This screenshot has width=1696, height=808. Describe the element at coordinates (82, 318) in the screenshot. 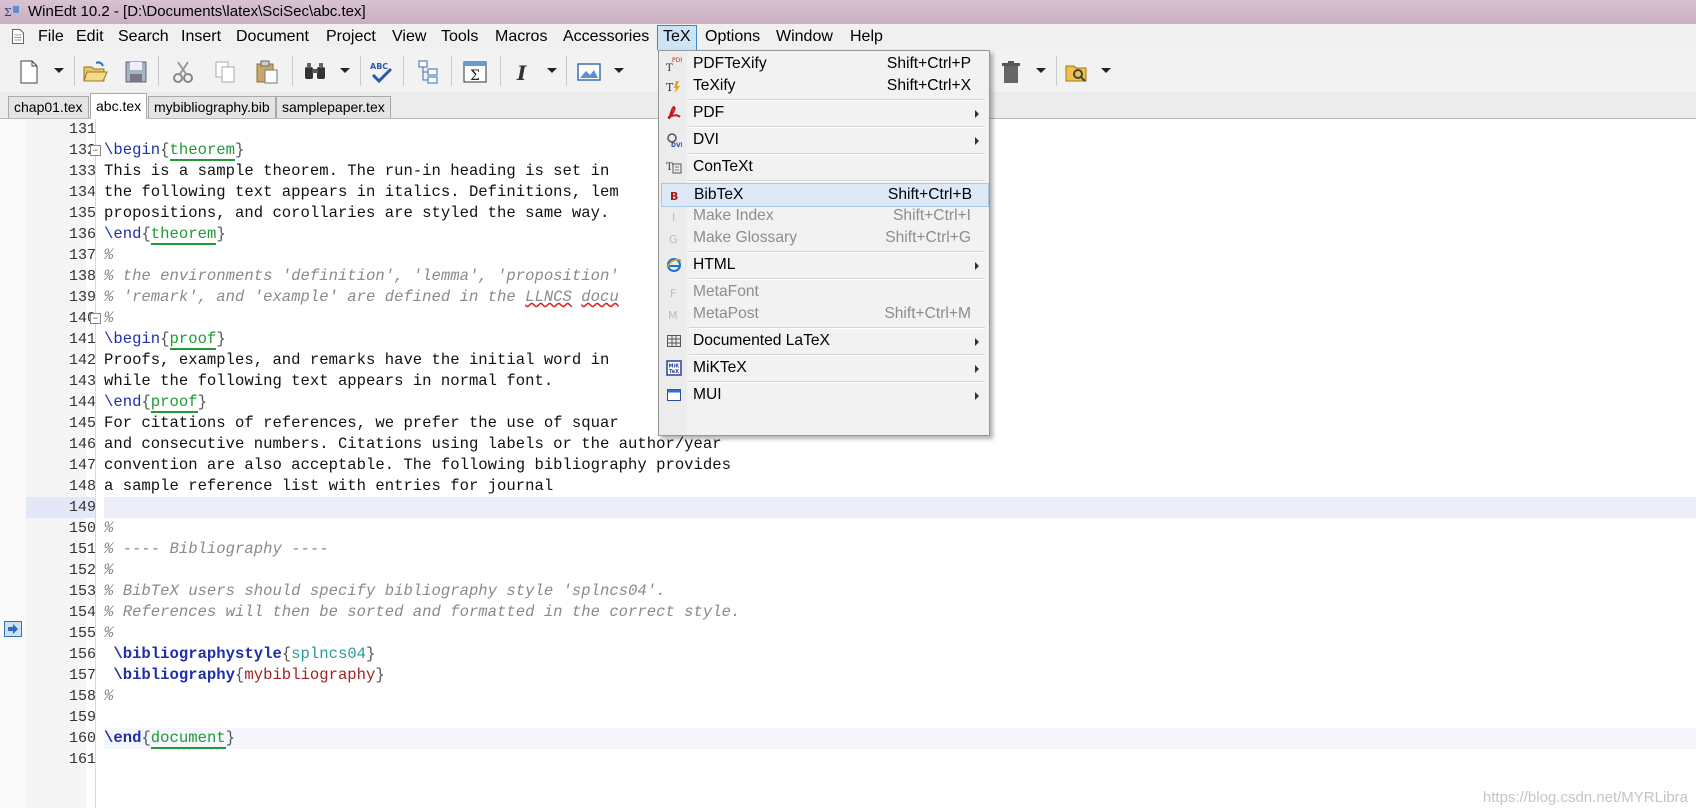

I see `line-number: 140` at that location.